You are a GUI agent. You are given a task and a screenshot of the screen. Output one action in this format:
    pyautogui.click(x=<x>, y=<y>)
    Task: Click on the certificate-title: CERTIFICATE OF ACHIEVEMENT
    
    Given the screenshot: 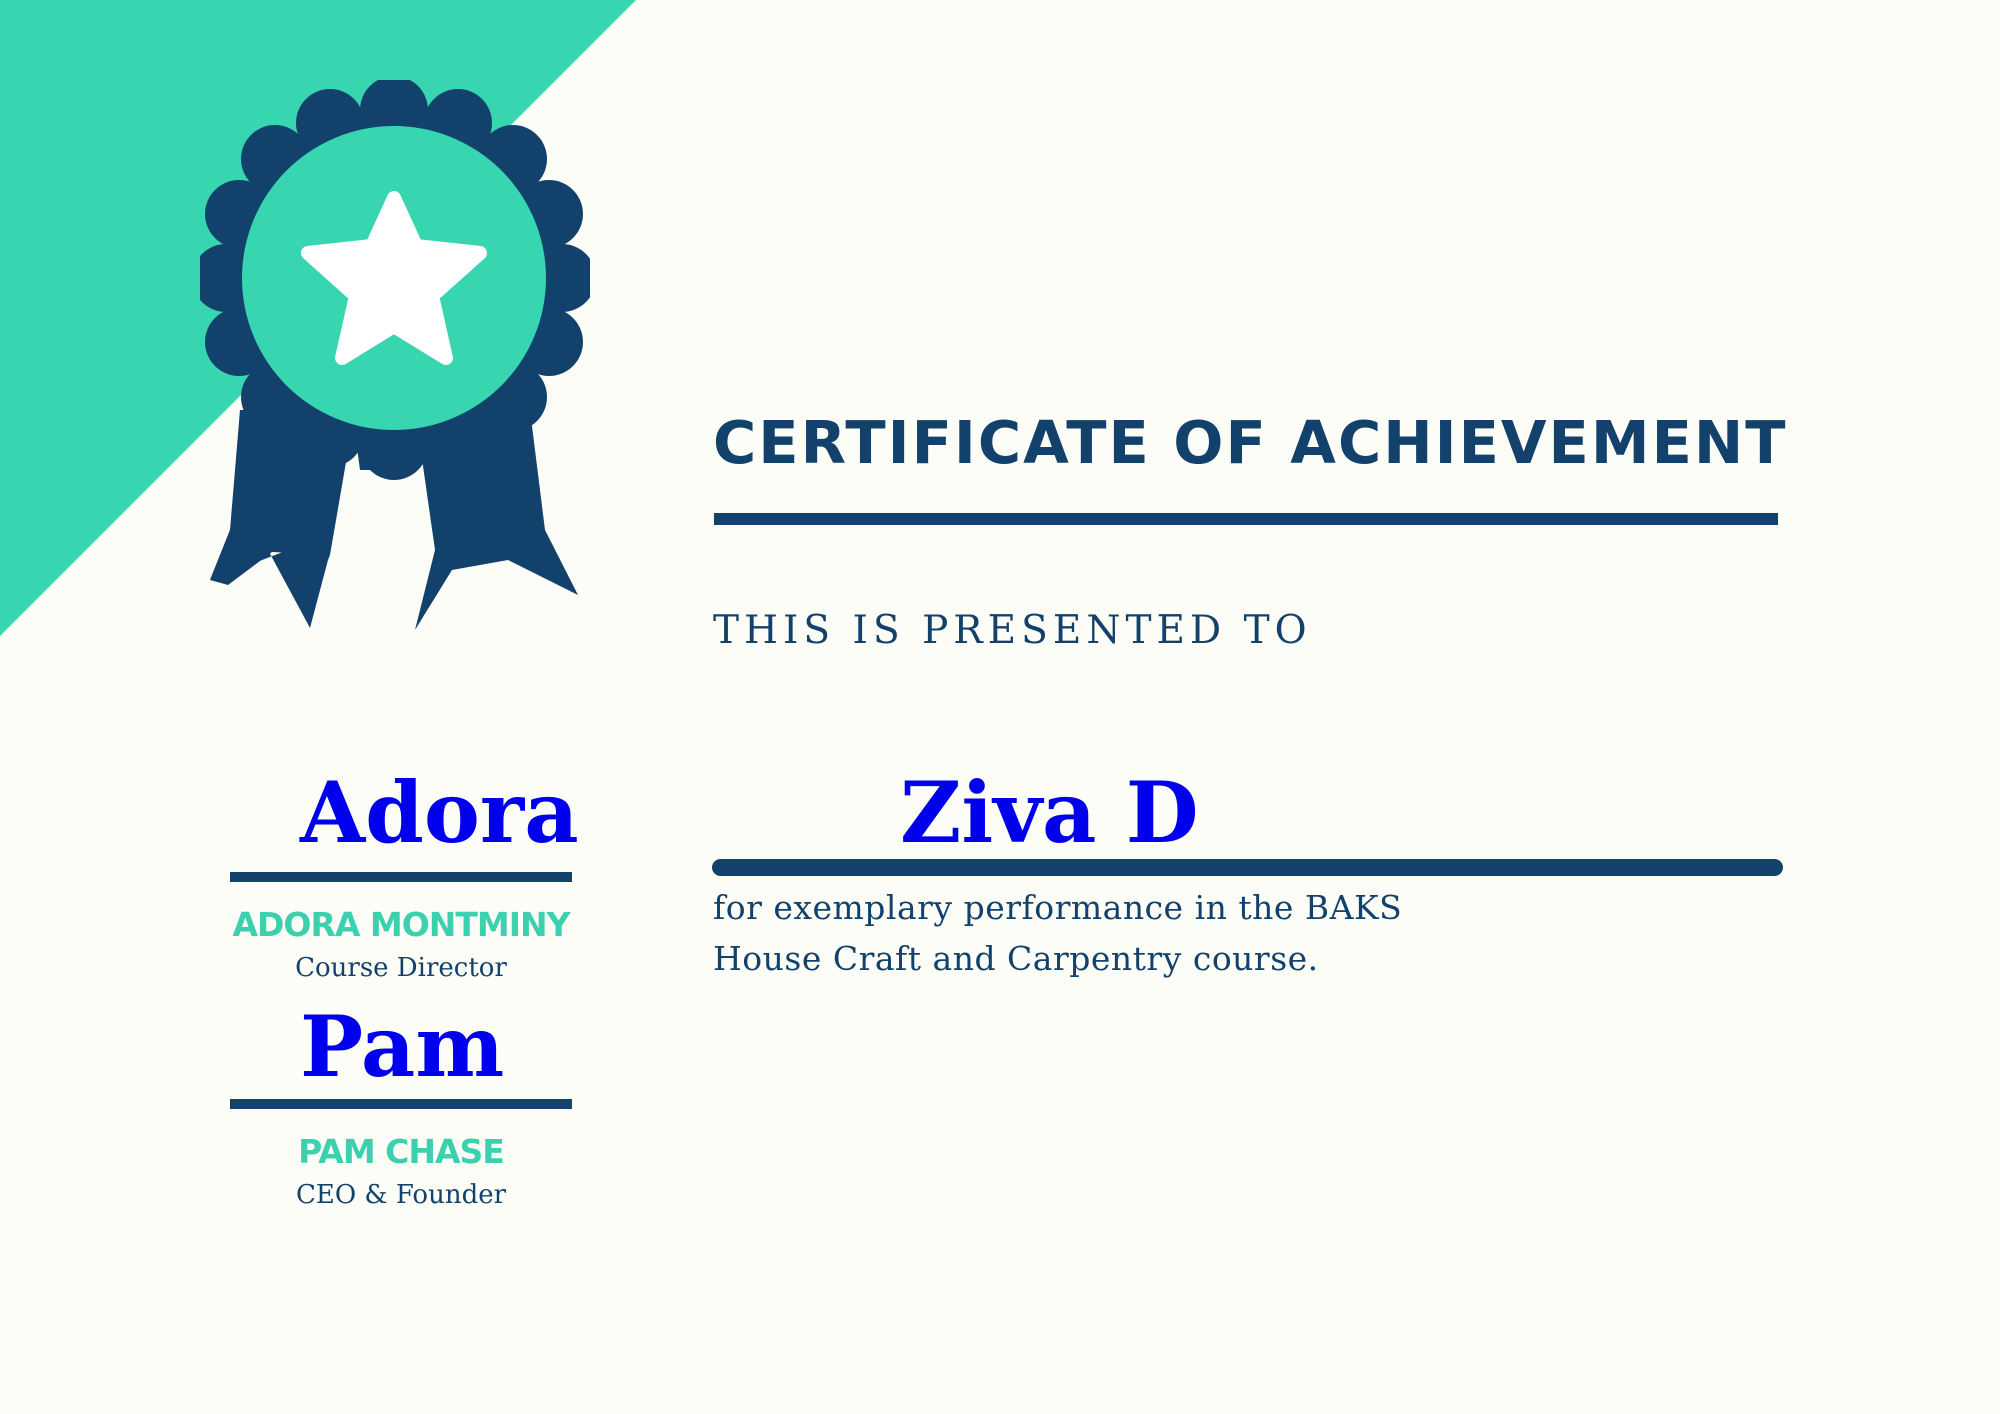 What is the action you would take?
    pyautogui.click(x=1250, y=442)
    